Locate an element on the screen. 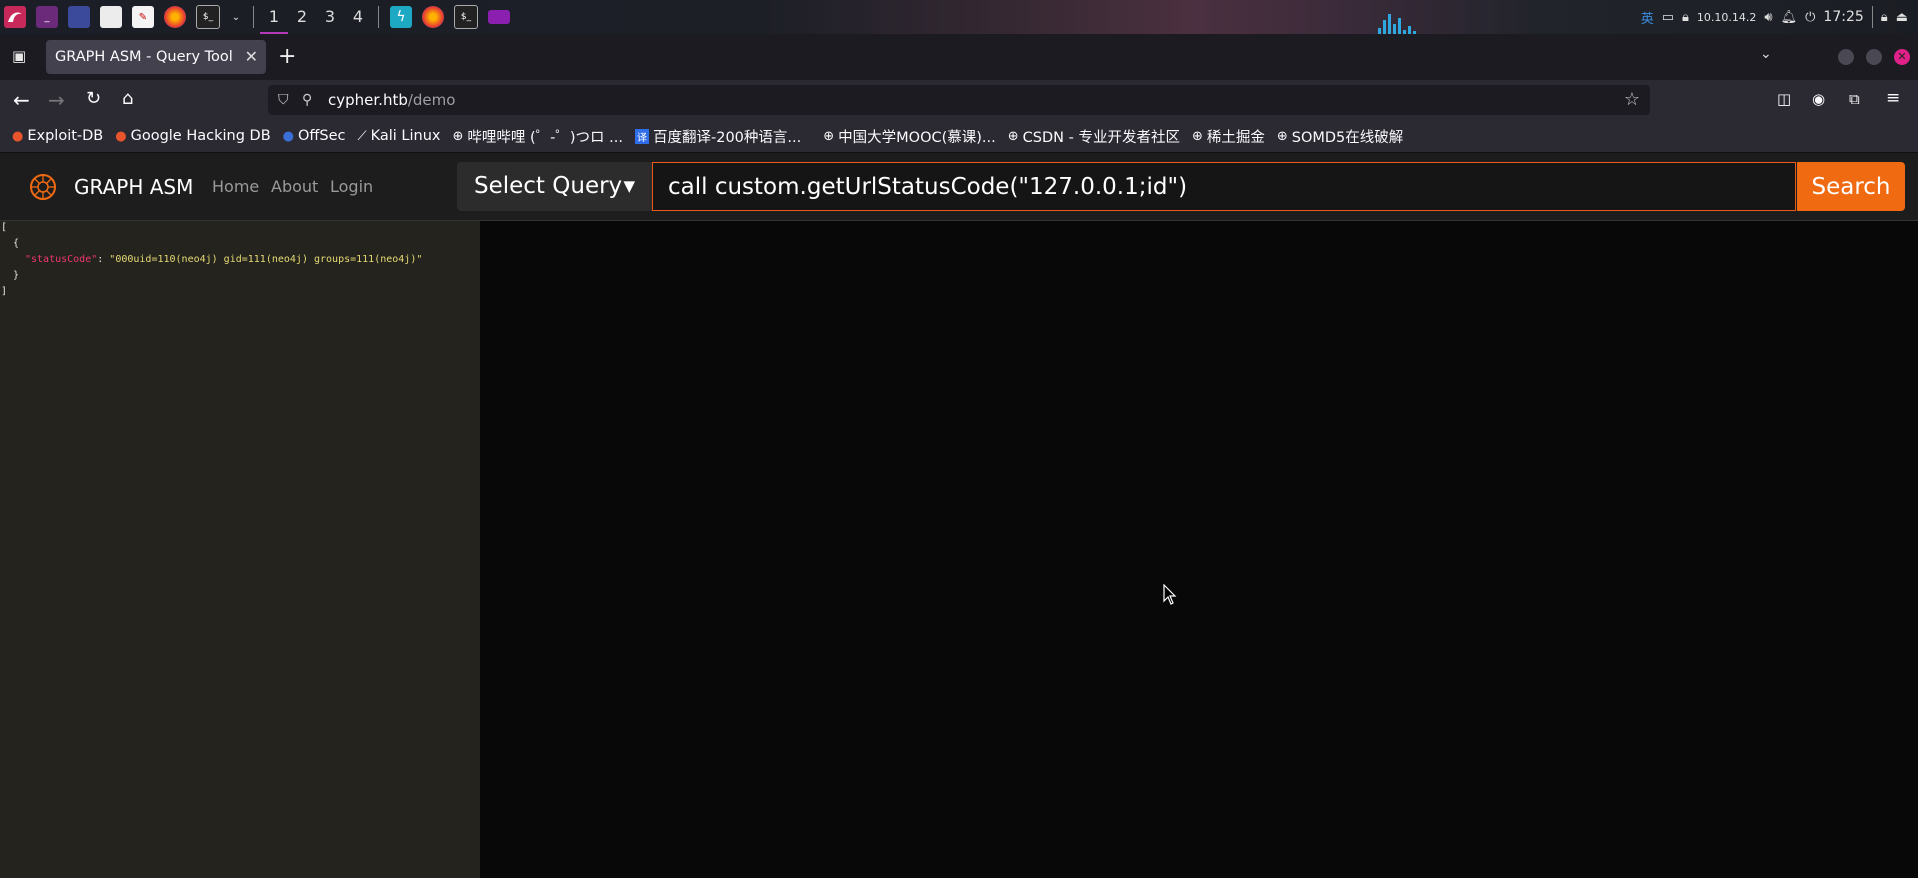  list-tabs-chevron-icon: ⌄ is located at coordinates (1766, 54).